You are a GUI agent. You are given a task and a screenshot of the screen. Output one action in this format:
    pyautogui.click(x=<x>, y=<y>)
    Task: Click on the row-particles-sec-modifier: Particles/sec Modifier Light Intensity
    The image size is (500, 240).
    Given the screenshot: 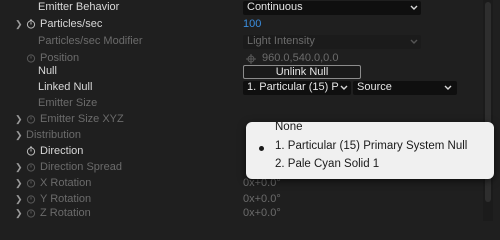 What is the action you would take?
    pyautogui.click(x=250, y=42)
    